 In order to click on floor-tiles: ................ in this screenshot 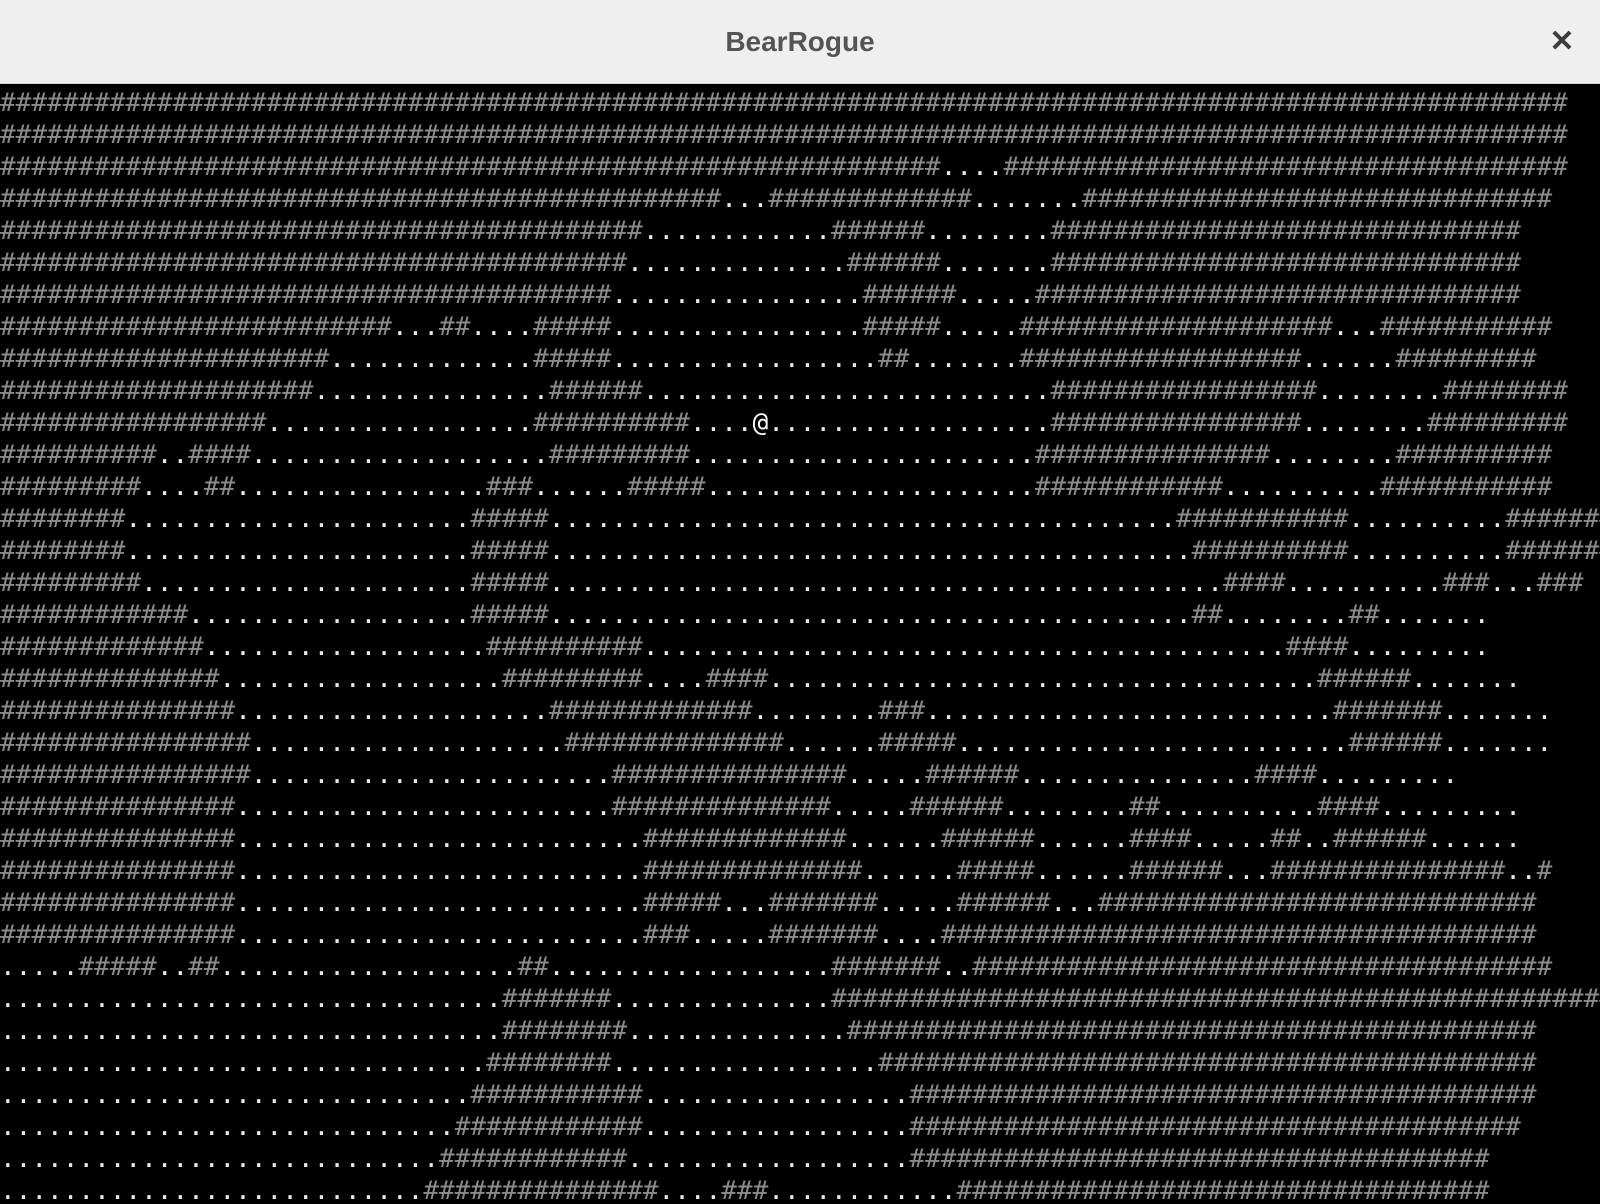, I will do `click(737, 327)`.